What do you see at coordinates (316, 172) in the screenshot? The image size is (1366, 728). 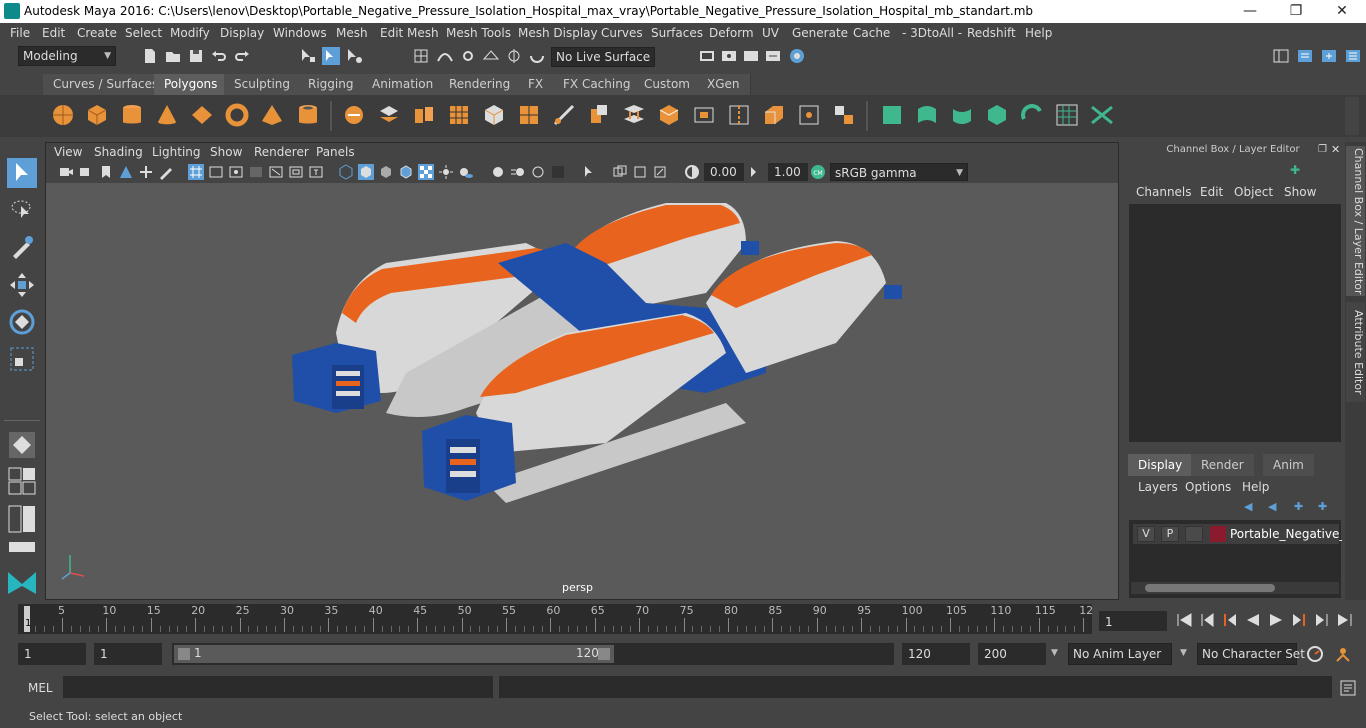 I see `safe-title-icon` at bounding box center [316, 172].